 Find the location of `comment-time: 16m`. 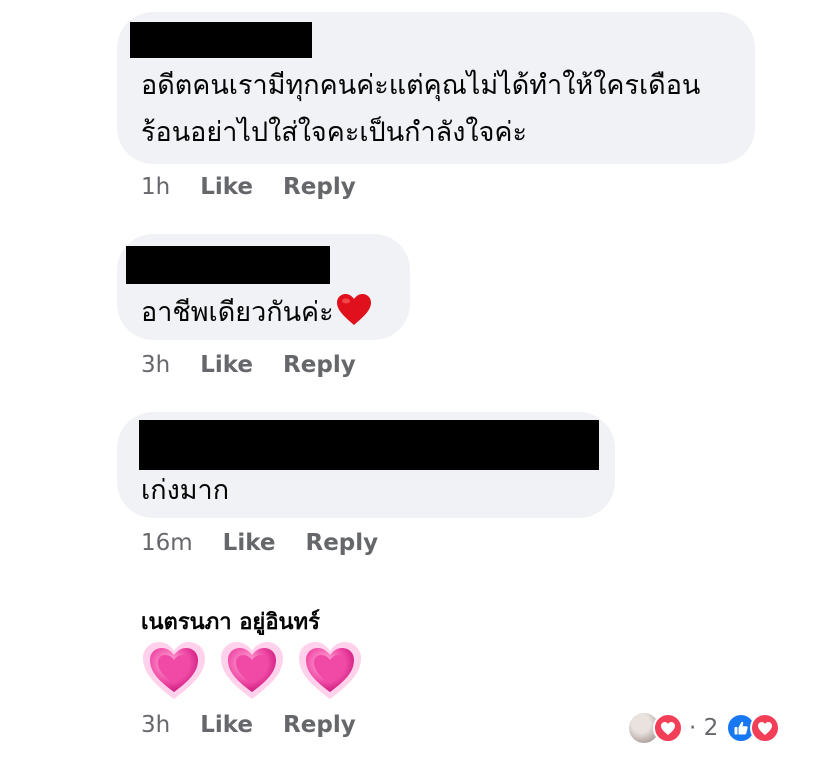

comment-time: 16m is located at coordinates (167, 543).